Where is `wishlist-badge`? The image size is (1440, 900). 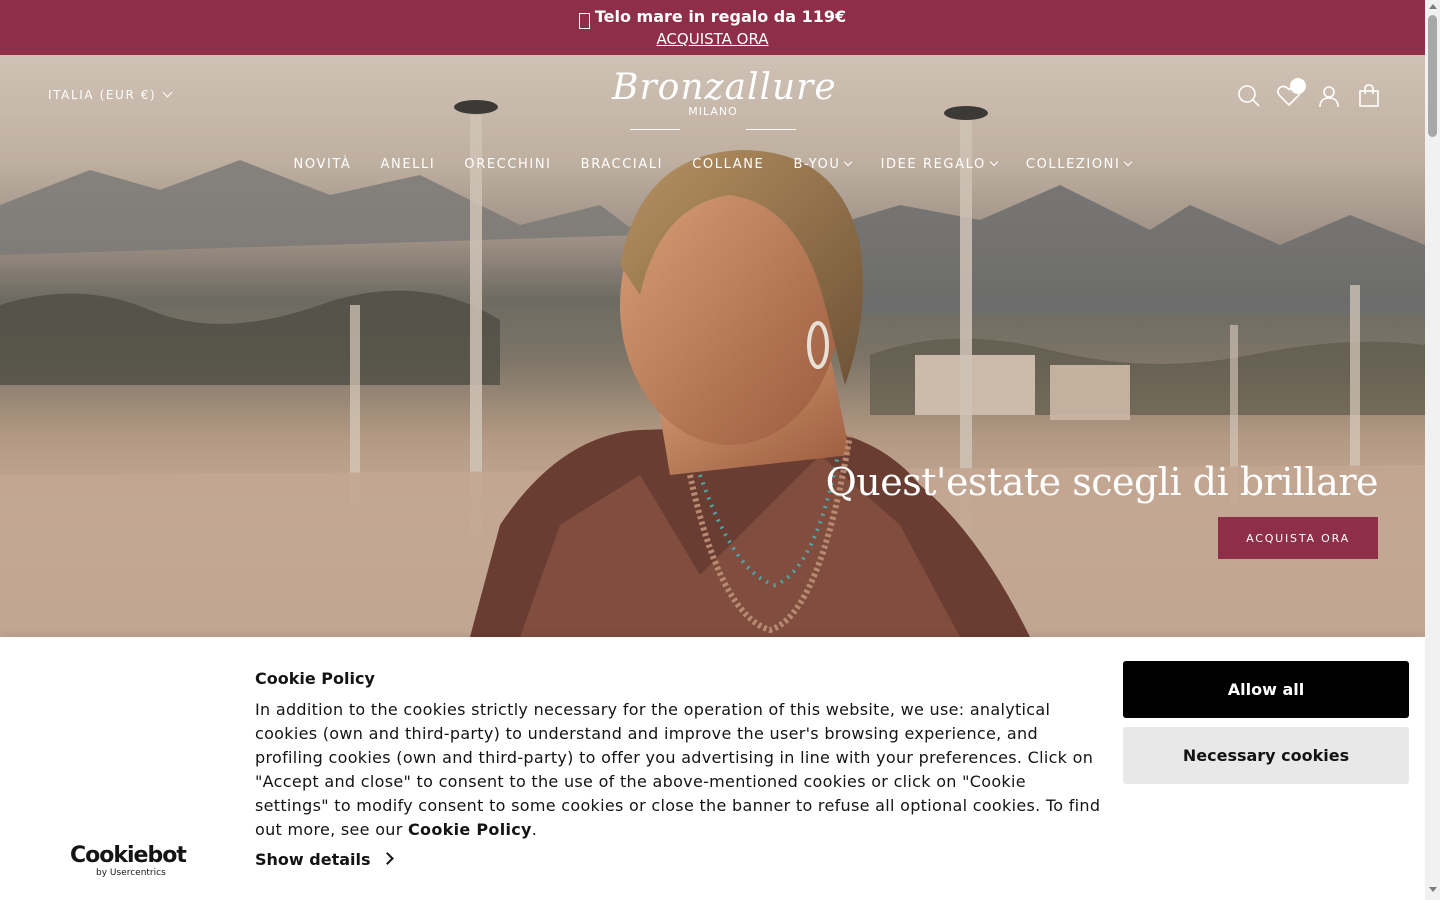
wishlist-badge is located at coordinates (1298, 86).